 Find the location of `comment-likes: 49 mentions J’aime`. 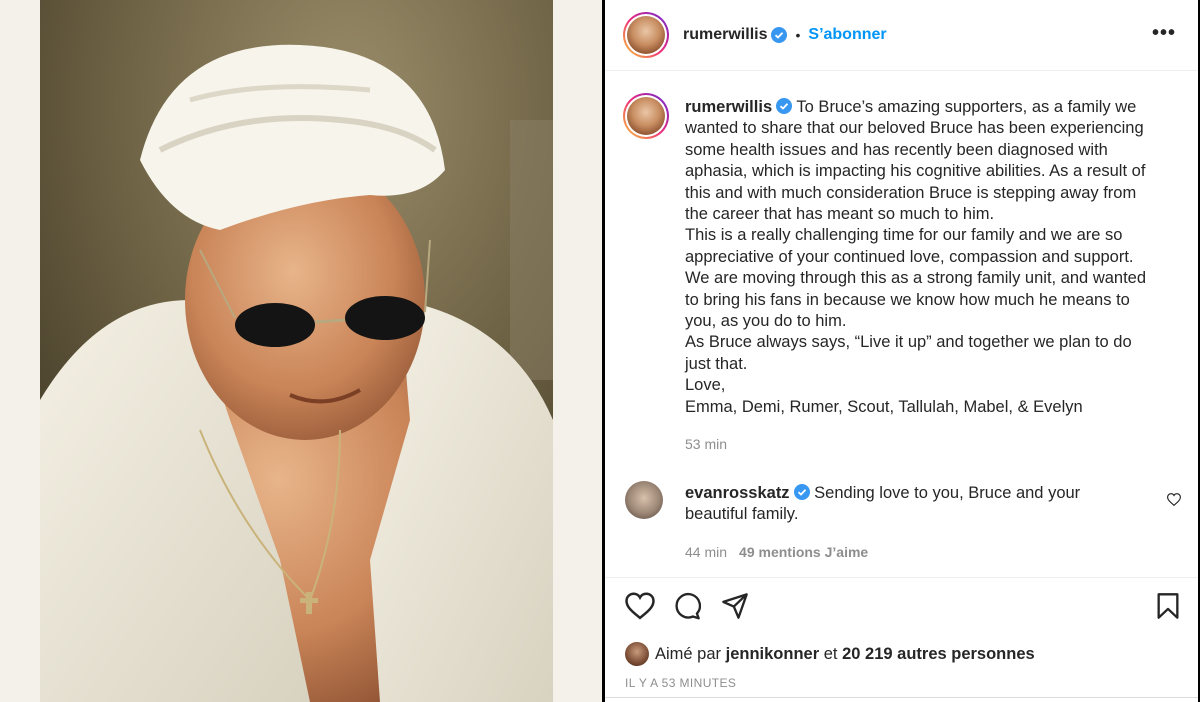

comment-likes: 49 mentions J’aime is located at coordinates (803, 552).